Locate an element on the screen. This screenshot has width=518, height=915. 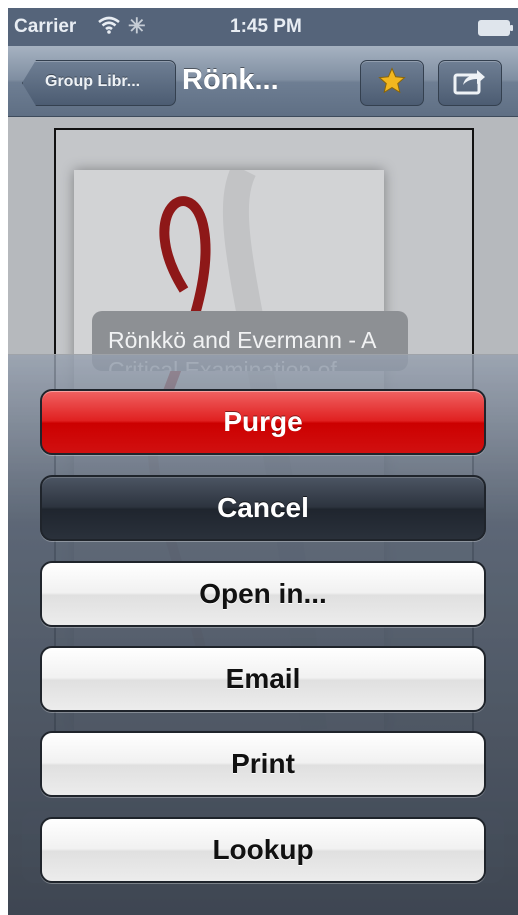
lookup-button-label: Lookup is located at coordinates (263, 849).